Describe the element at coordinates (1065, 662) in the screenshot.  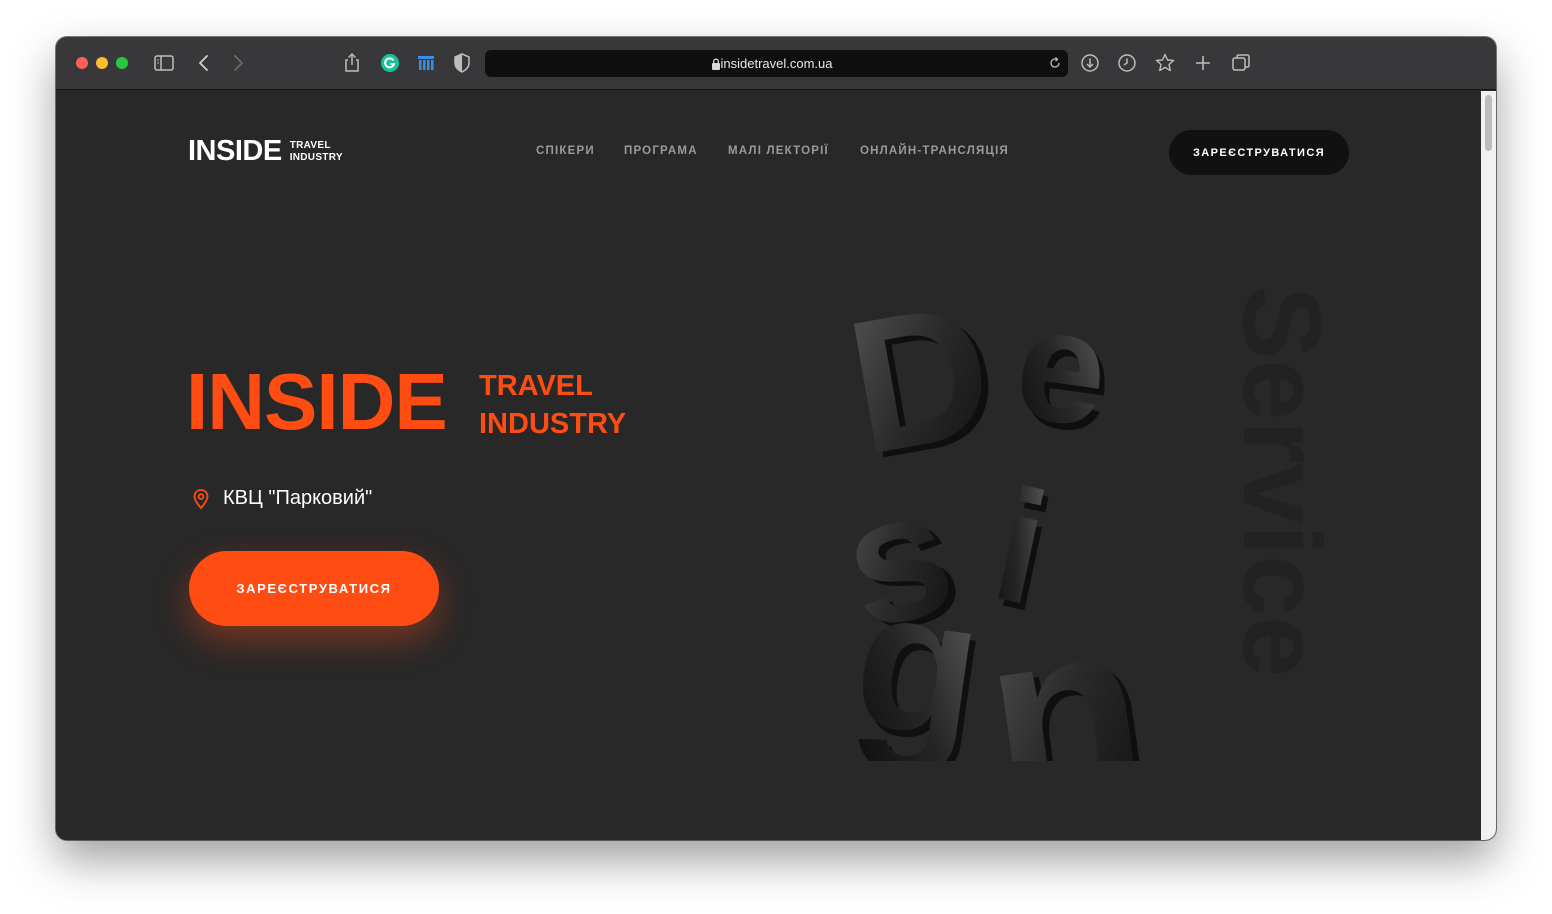
I see `svg-text: n` at that location.